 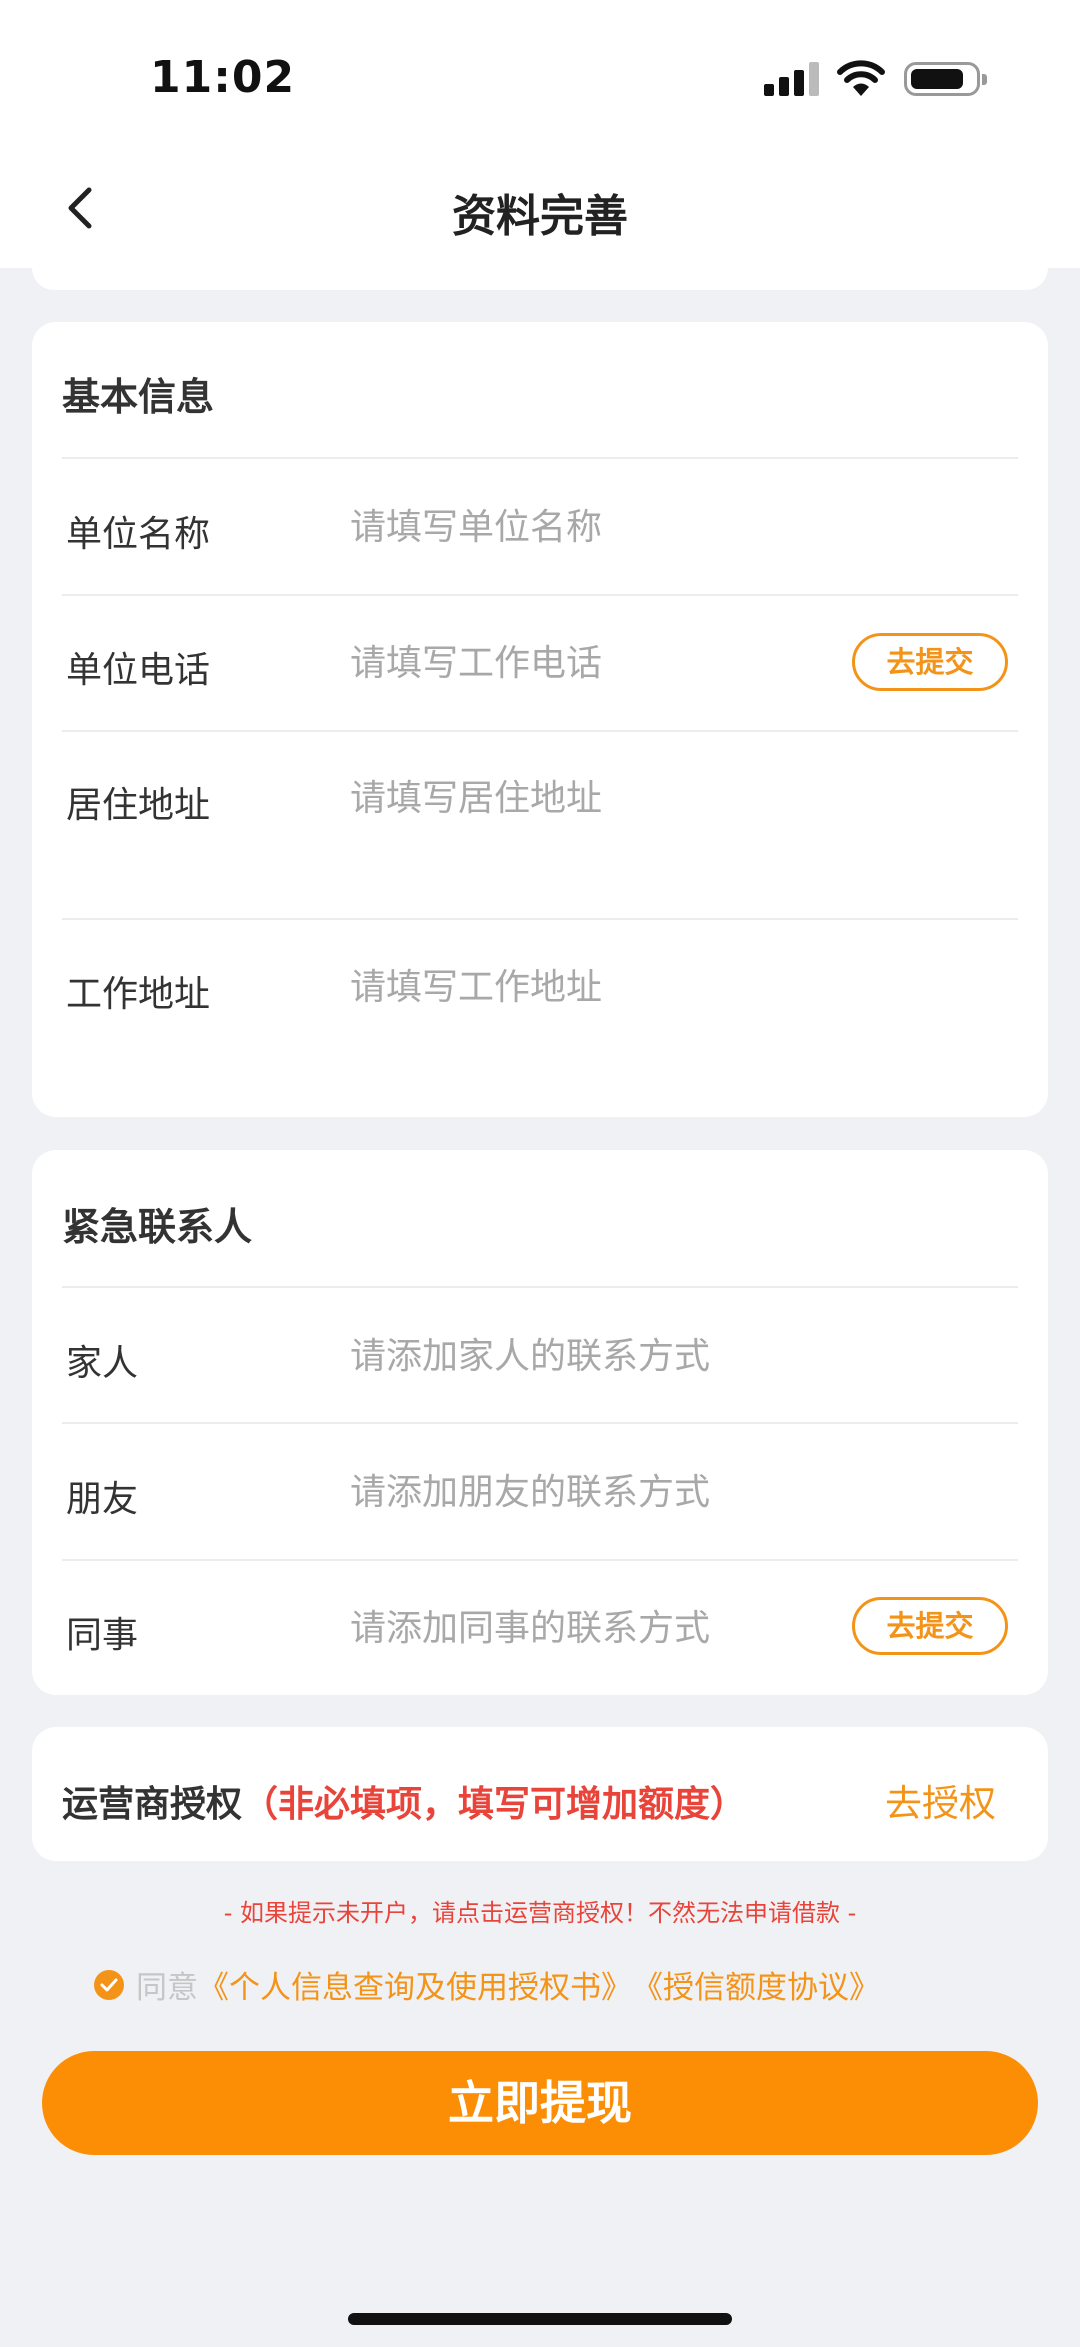 I want to click on status-bar: 11:02, so click(x=540, y=75).